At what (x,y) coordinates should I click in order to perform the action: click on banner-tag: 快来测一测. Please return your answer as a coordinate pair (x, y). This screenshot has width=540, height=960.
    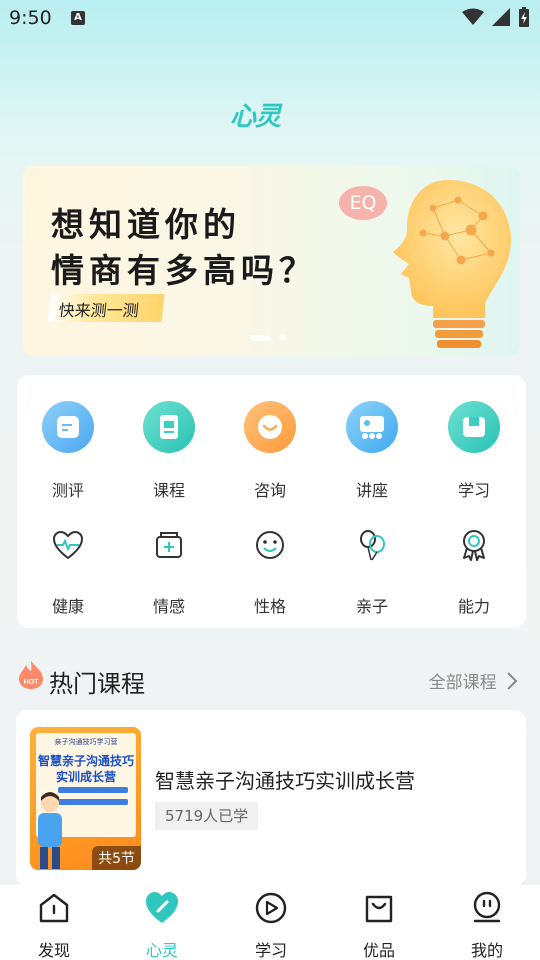
    Looking at the image, I should click on (106, 308).